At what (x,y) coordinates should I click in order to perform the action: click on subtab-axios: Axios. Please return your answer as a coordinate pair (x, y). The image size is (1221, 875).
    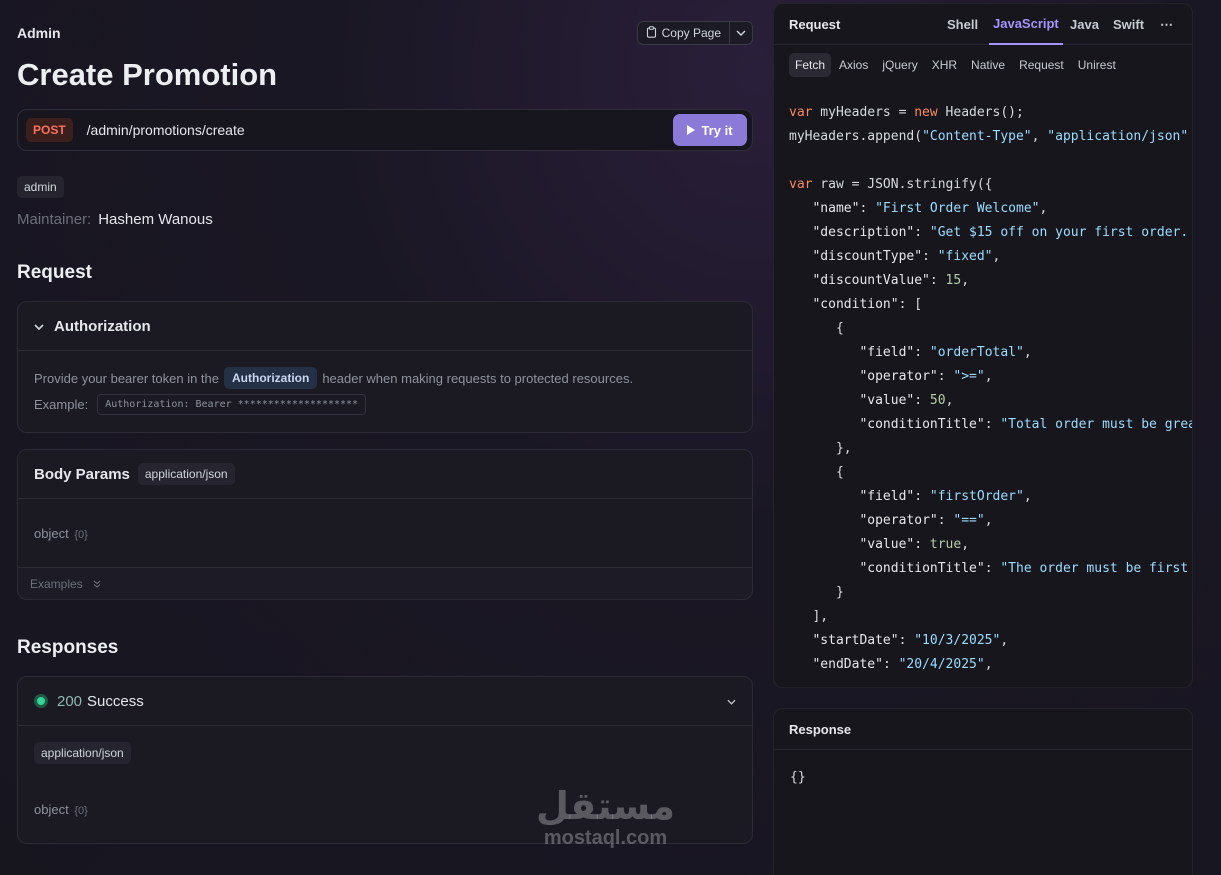
    Looking at the image, I should click on (853, 65).